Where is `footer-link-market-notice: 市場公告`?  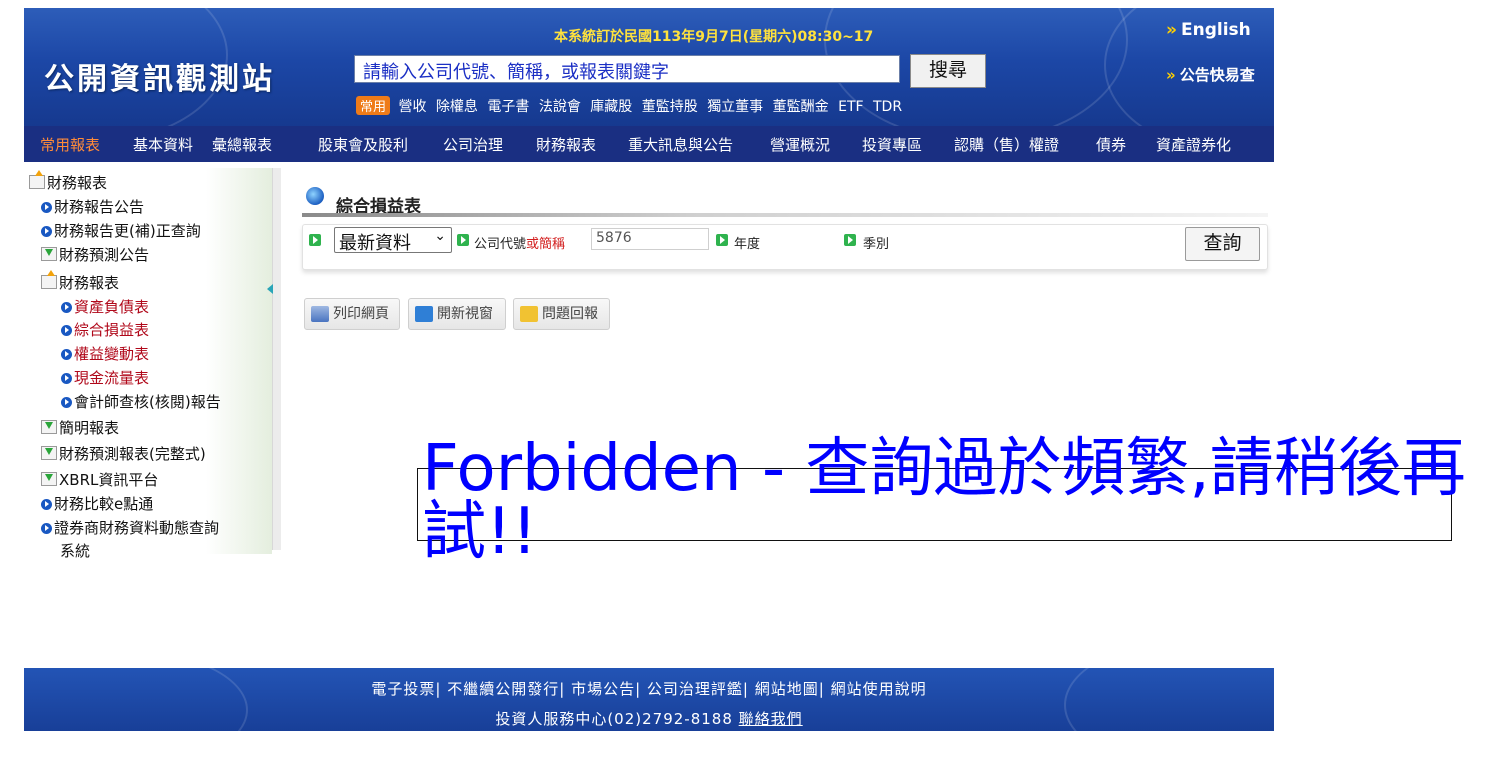 footer-link-market-notice: 市場公告 is located at coordinates (603, 689).